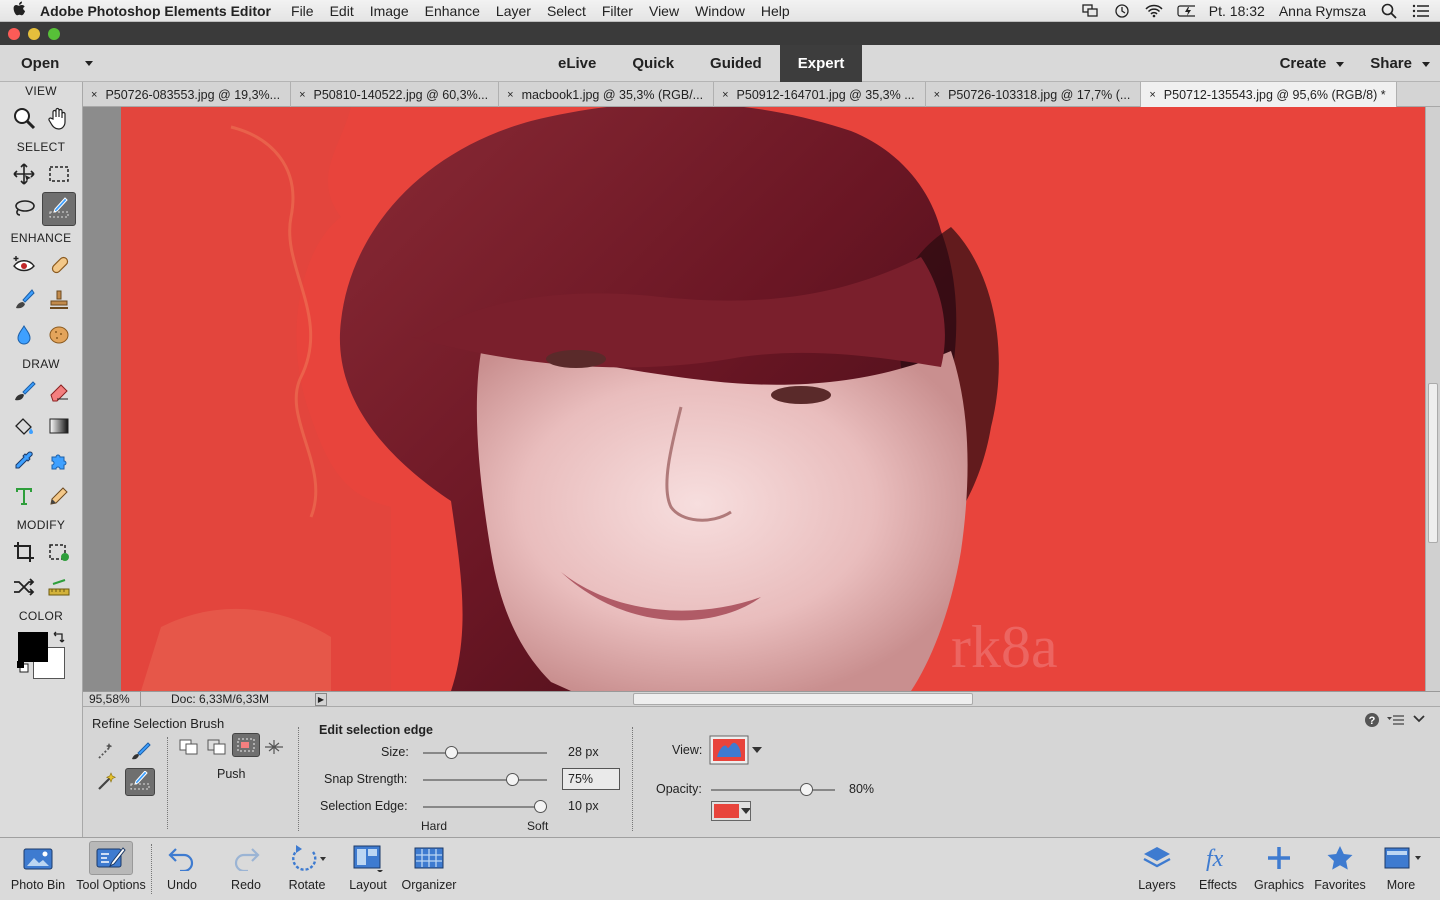 Image resolution: width=1440 pixels, height=900 pixels. What do you see at coordinates (730, 750) in the screenshot?
I see `view-mode-dropdown` at bounding box center [730, 750].